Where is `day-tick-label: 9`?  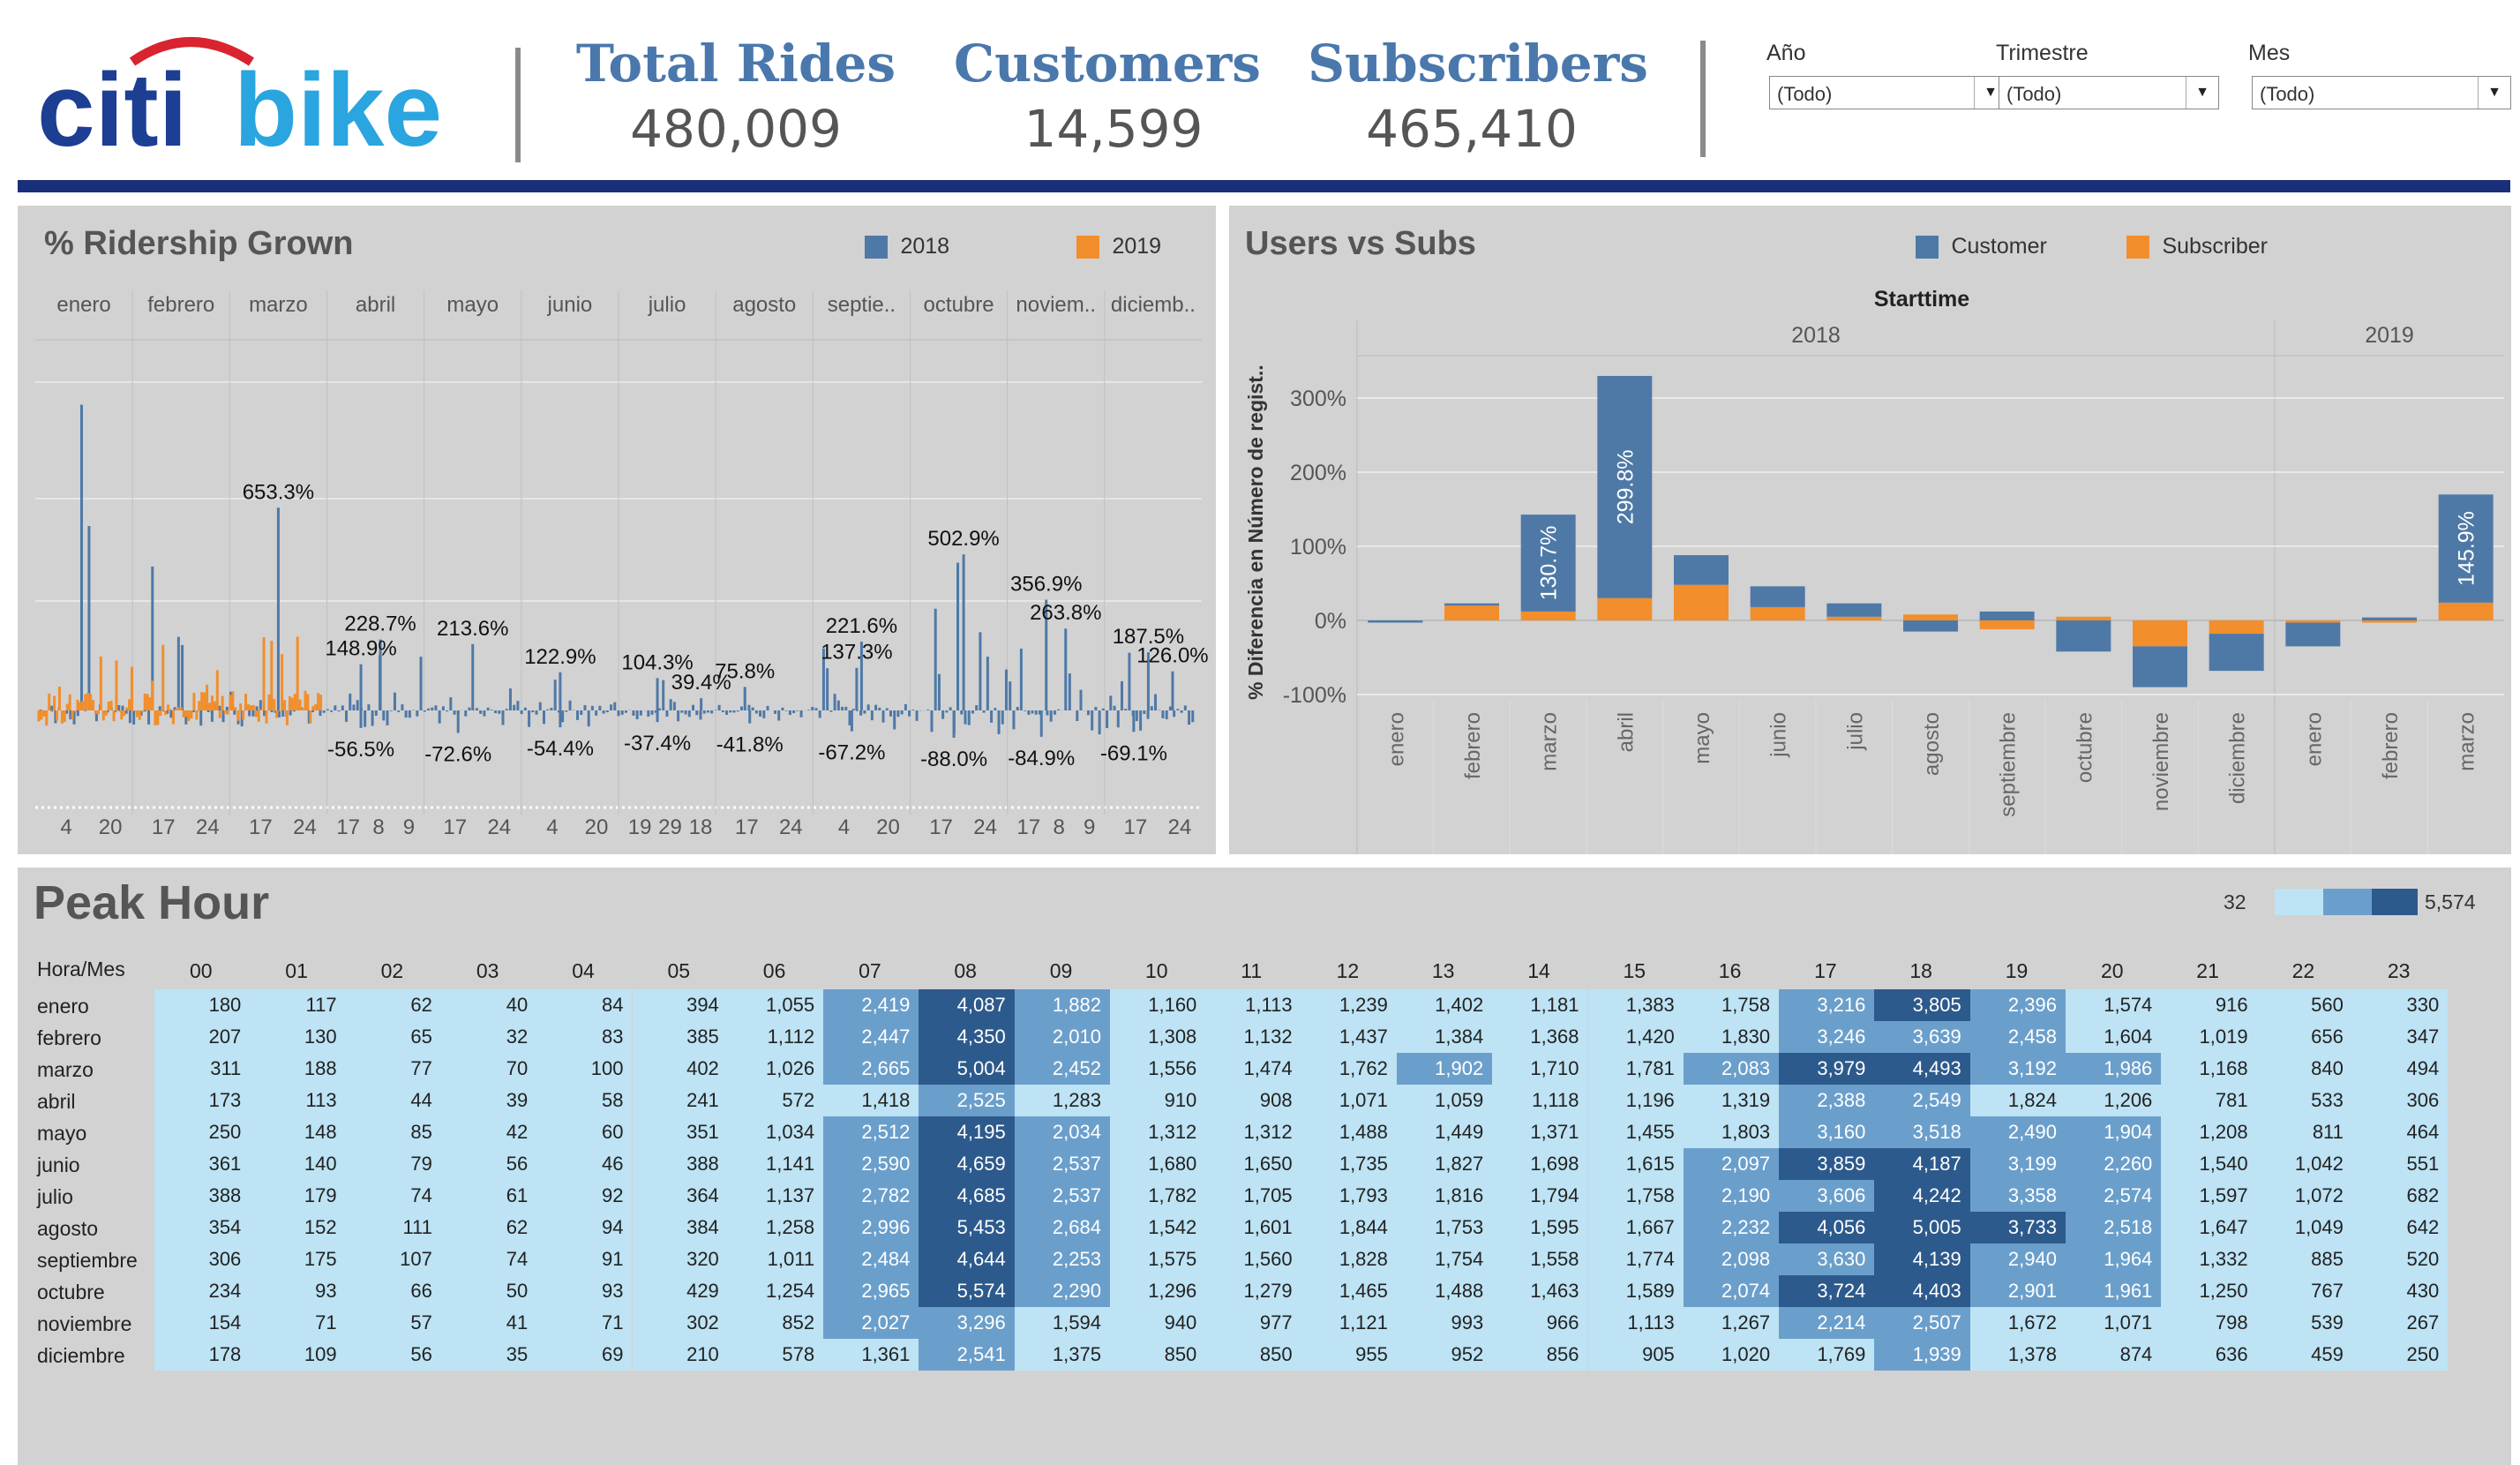
day-tick-label: 9 is located at coordinates (409, 827).